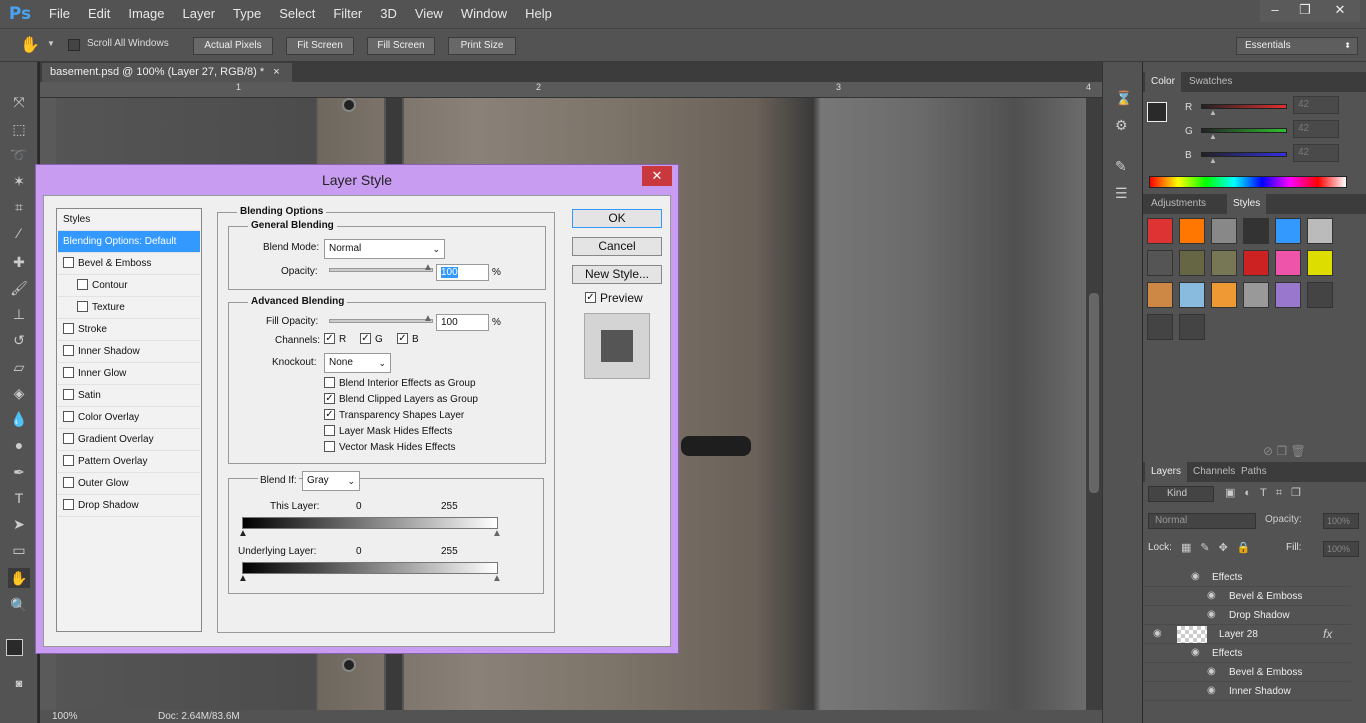  Describe the element at coordinates (331, 481) in the screenshot. I see `blend-if-select: Gray ⌄` at that location.